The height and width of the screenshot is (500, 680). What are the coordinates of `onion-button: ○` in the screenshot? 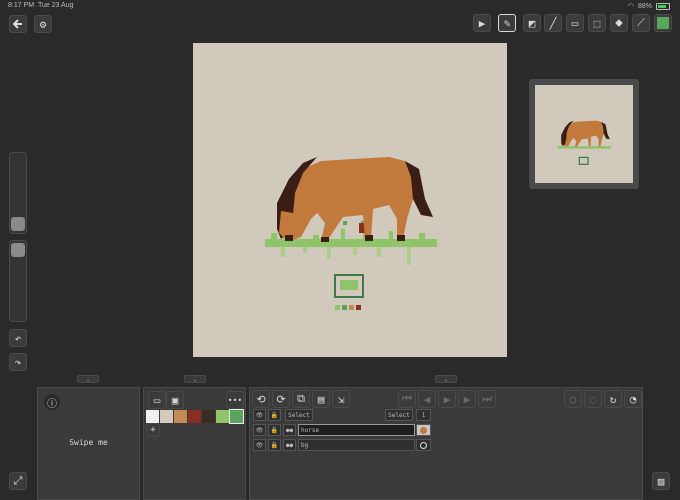 It's located at (573, 399).